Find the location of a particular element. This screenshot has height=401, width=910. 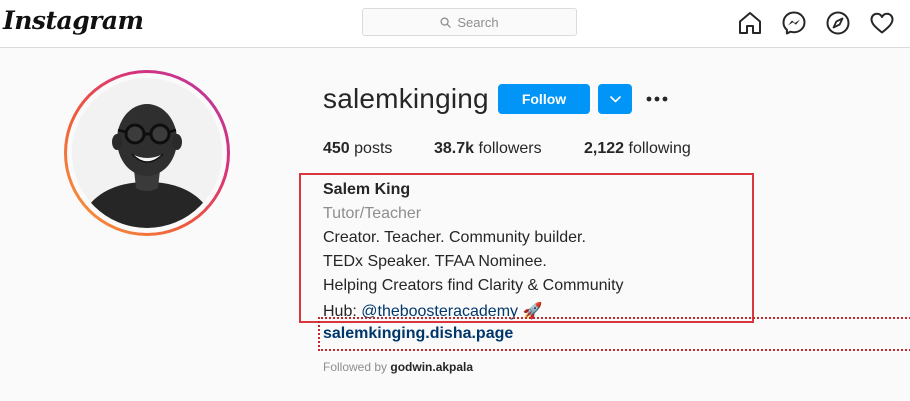

explore-icon is located at coordinates (838, 23).